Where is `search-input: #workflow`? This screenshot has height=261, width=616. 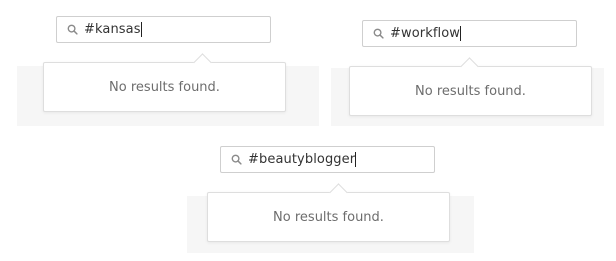
search-input: #workflow is located at coordinates (469, 33).